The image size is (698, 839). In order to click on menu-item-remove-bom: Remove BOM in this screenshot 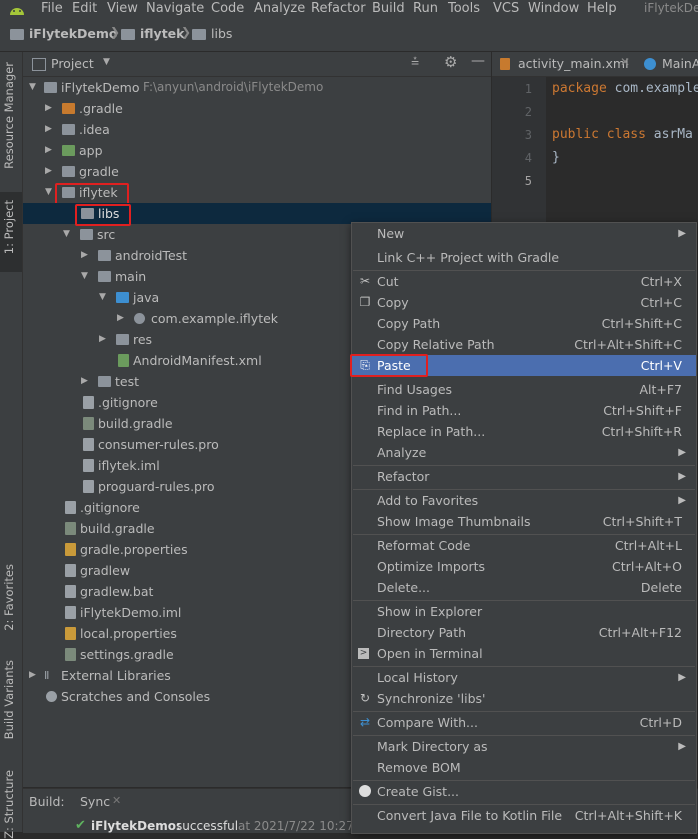, I will do `click(524, 767)`.